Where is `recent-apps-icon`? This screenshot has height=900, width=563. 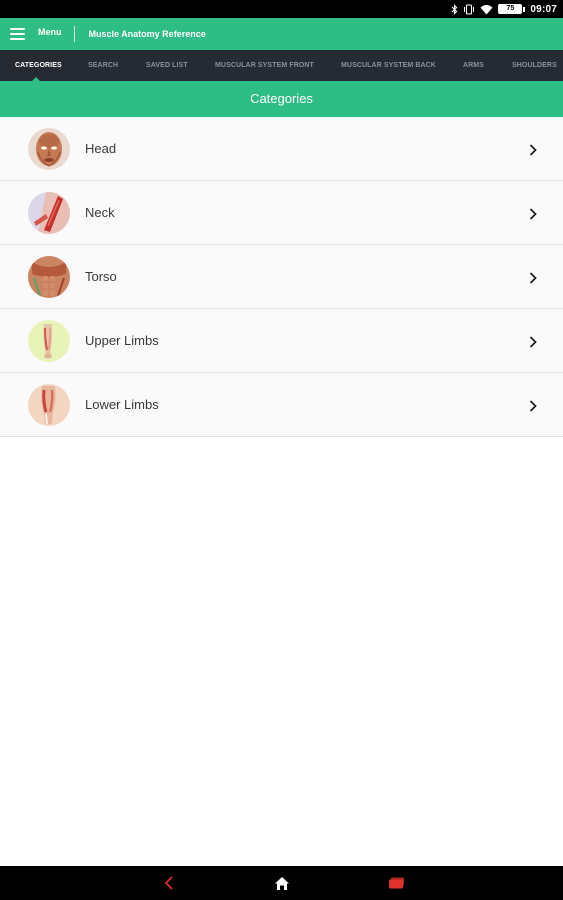
recent-apps-icon is located at coordinates (396, 883).